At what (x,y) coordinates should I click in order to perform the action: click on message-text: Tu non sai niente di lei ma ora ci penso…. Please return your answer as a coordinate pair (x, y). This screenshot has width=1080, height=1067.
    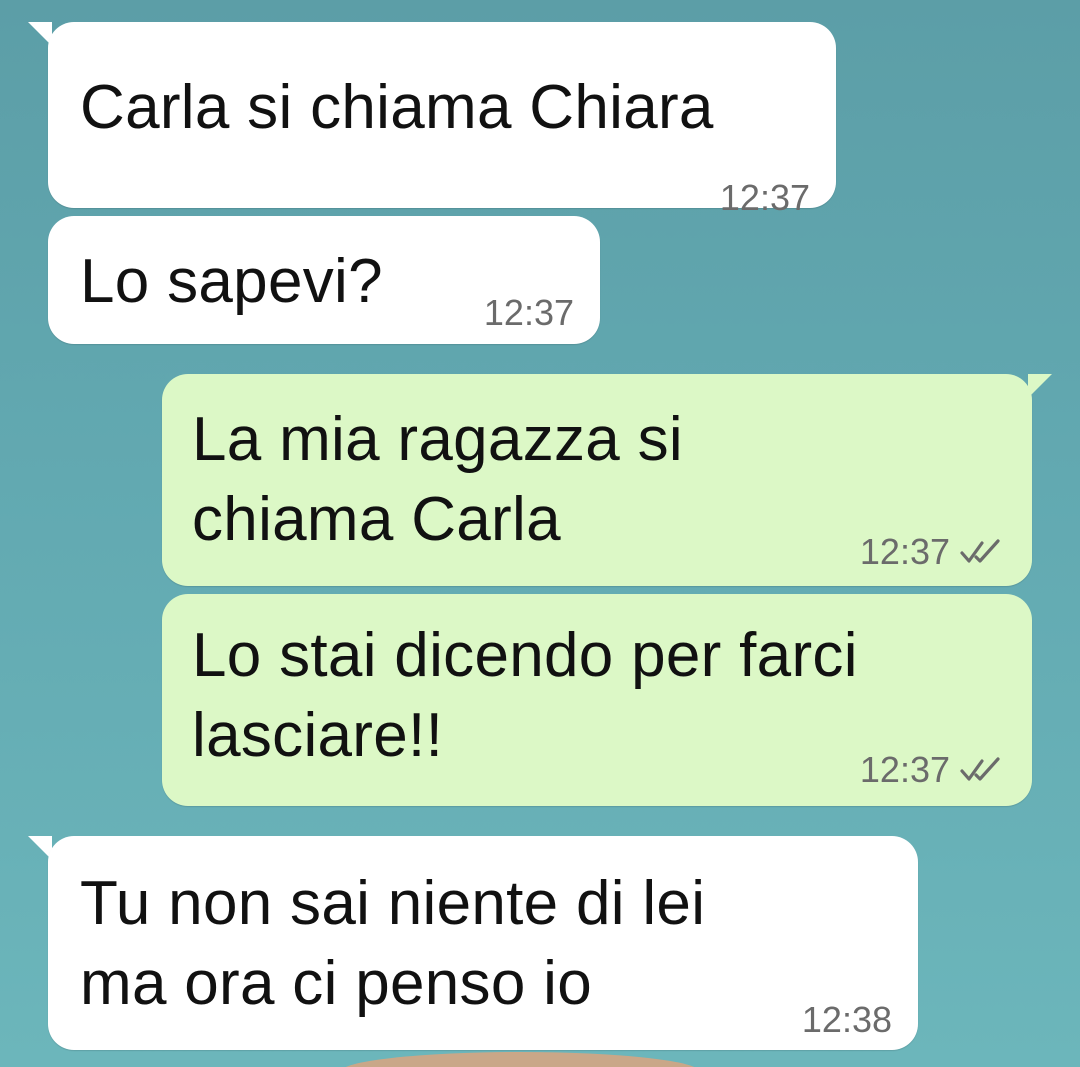
    Looking at the image, I should click on (393, 943).